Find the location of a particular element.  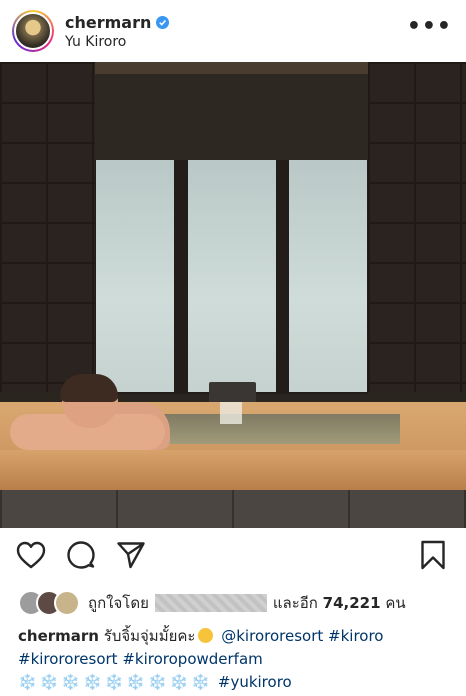

avatar-image is located at coordinates (33, 31).